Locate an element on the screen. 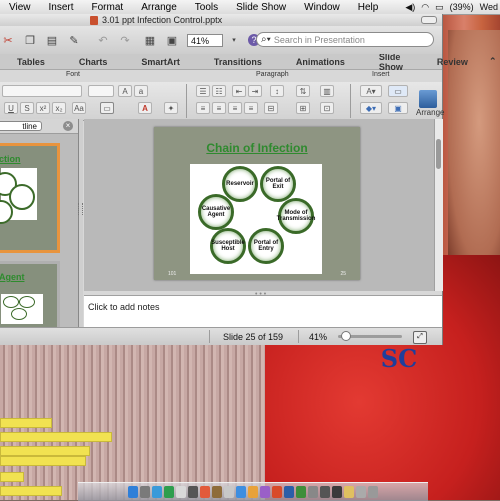 The image size is (500, 501). menu-tools: Tools is located at coordinates (206, 7).